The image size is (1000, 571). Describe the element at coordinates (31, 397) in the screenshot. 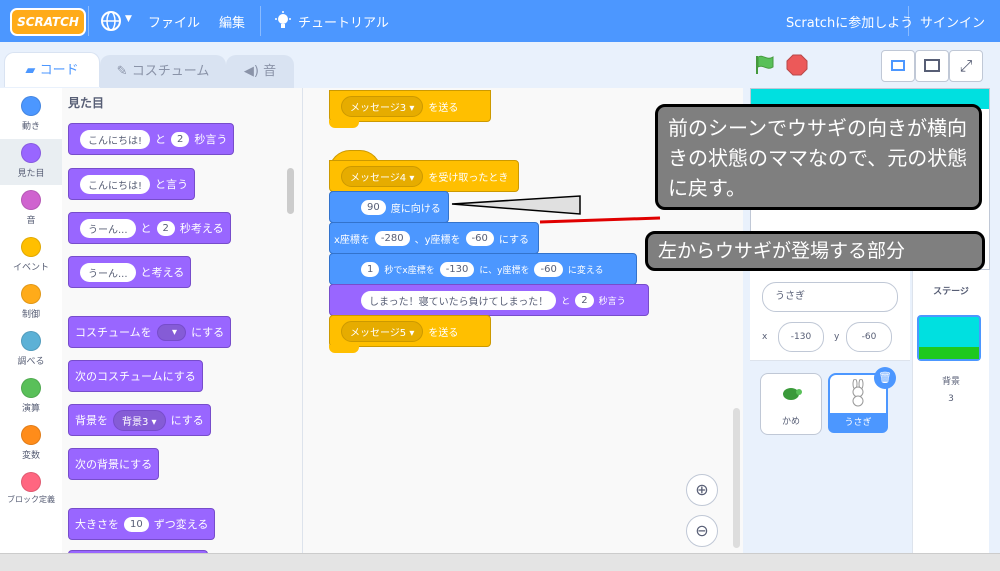

I see `category-item: 演算` at that location.